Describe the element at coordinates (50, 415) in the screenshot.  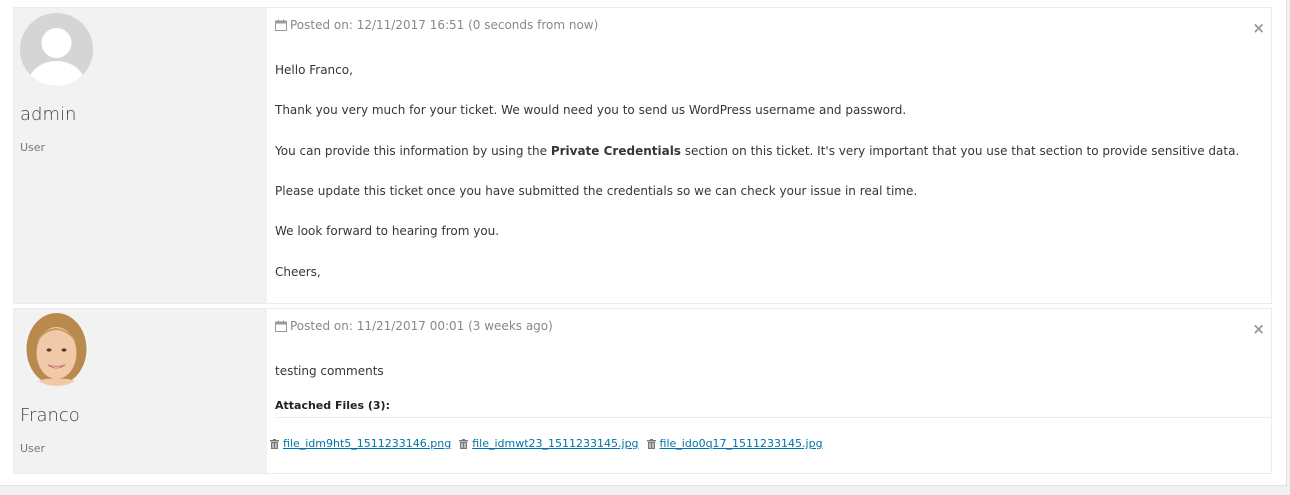
I see `author-name: Franco` at that location.